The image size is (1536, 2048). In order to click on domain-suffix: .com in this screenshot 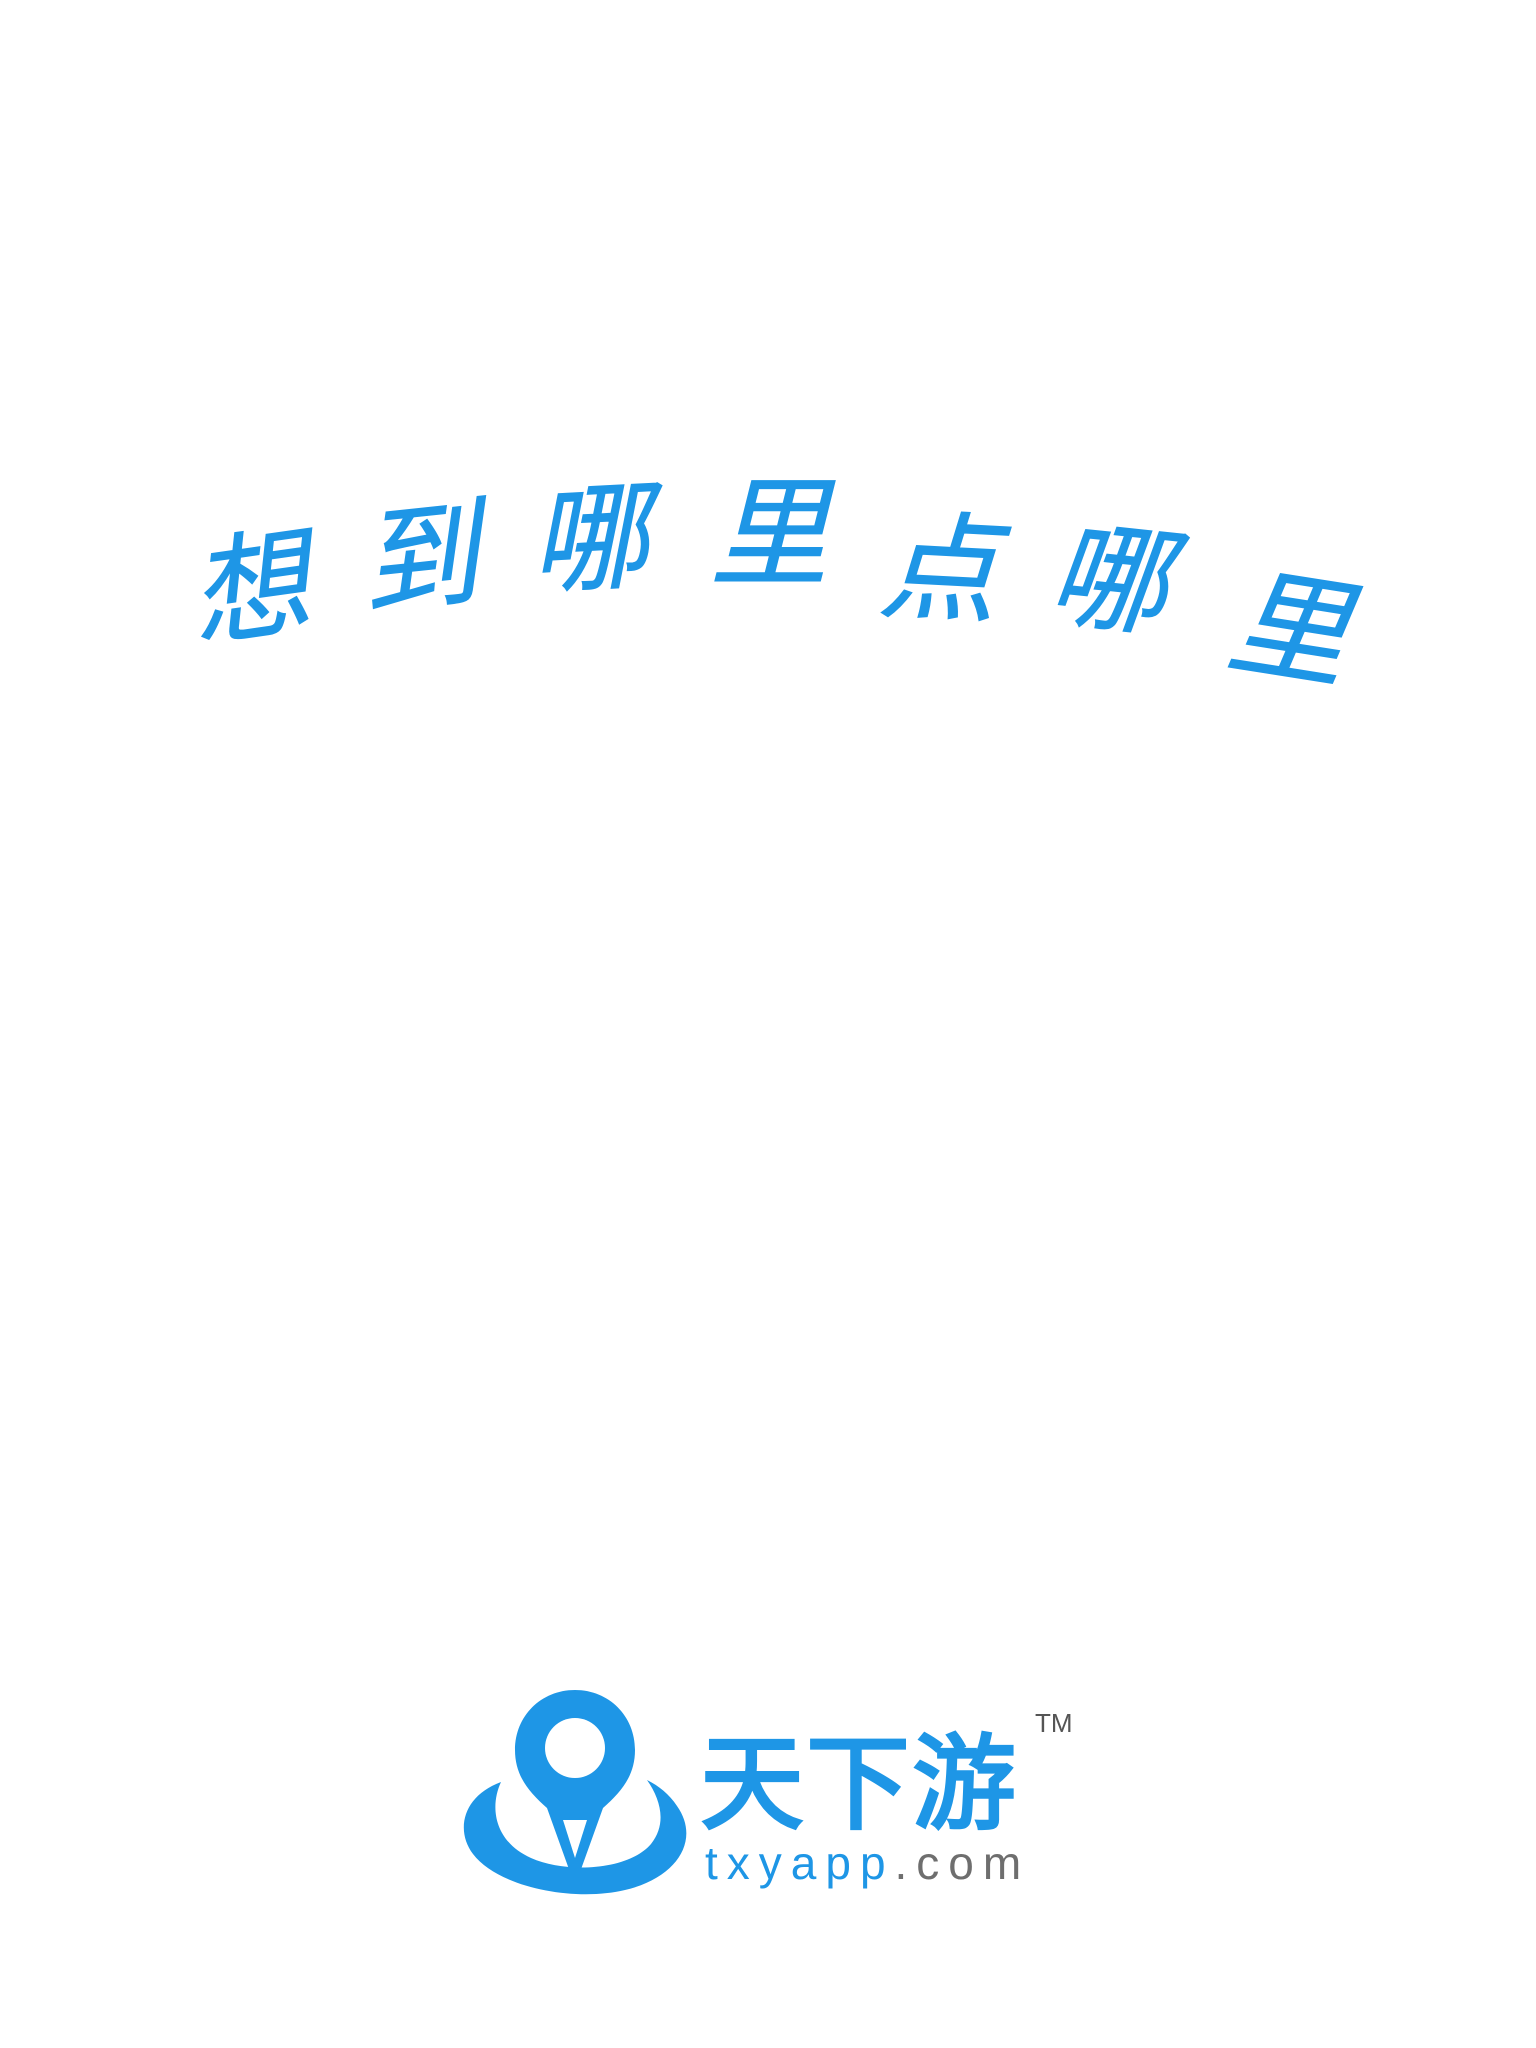, I will do `click(962, 1863)`.